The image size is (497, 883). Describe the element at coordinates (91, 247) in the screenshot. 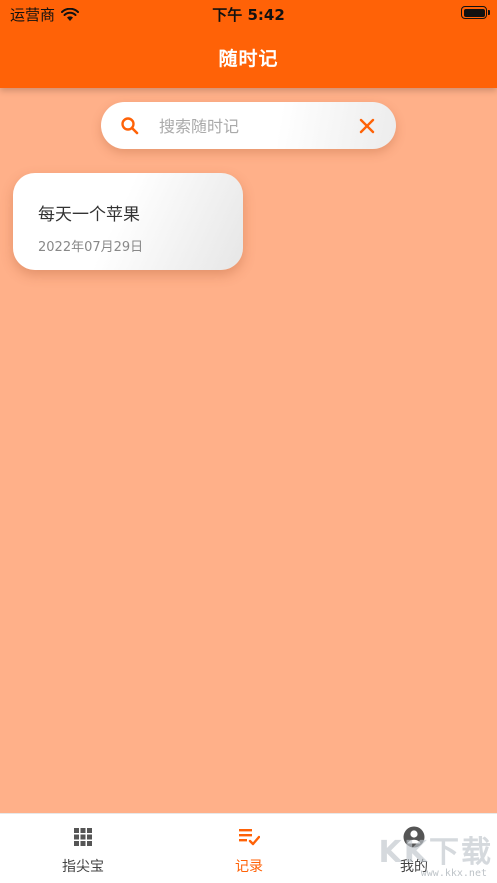

I see `note-date: 2022年07月29日` at that location.